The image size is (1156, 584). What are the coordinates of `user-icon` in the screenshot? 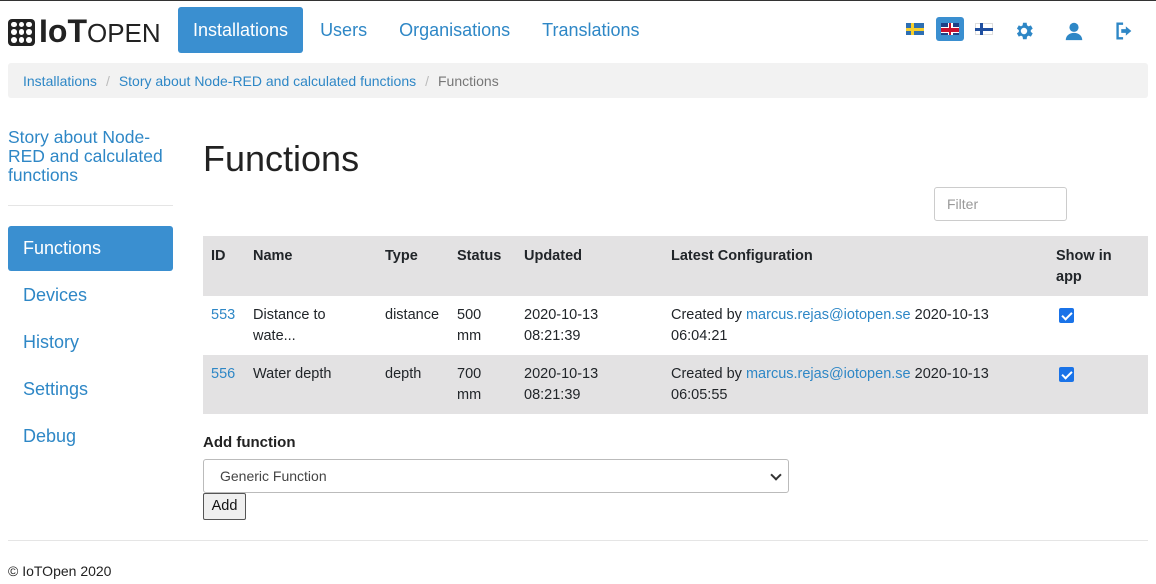 It's located at (1074, 31).